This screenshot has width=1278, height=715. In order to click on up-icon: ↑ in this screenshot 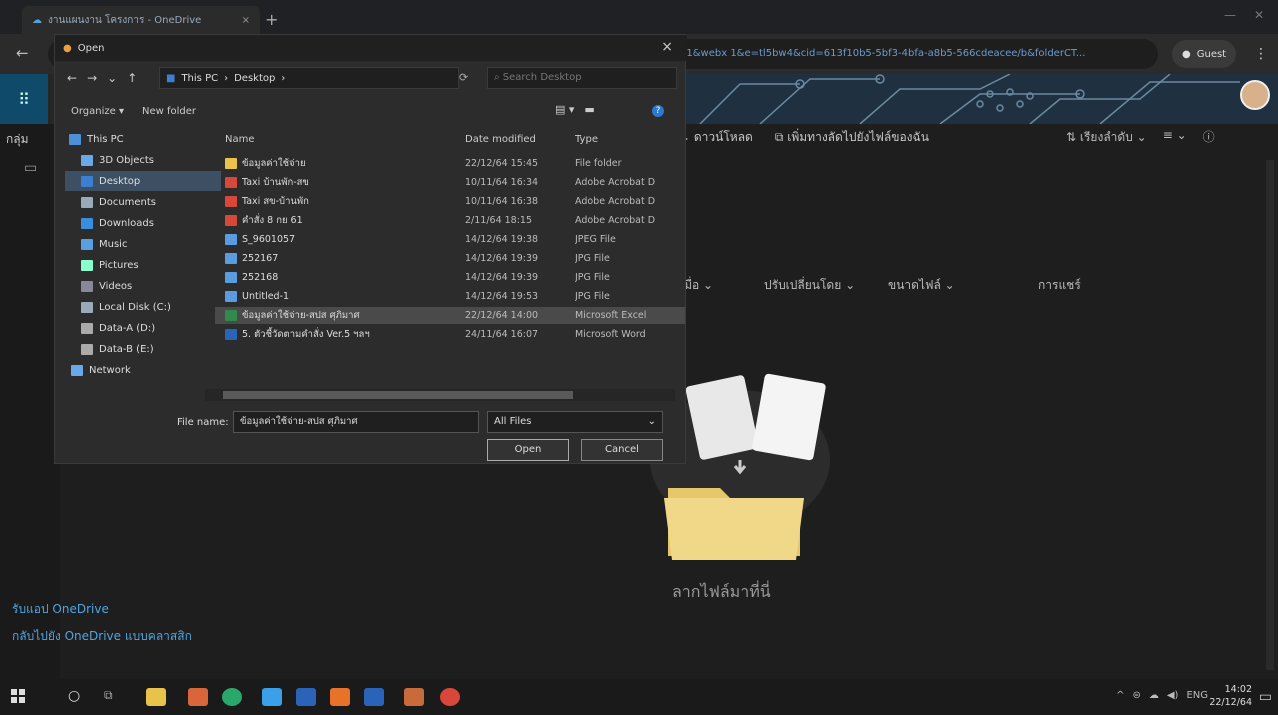, I will do `click(132, 78)`.